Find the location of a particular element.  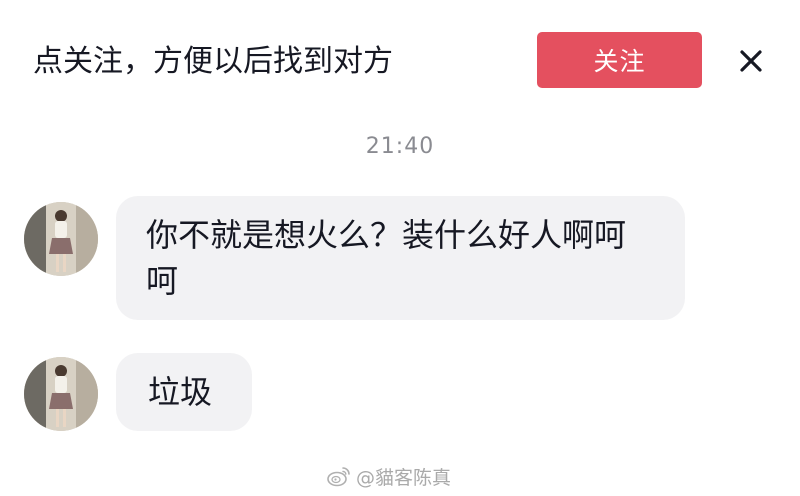

message-timestamp: 21:40 is located at coordinates (400, 146).